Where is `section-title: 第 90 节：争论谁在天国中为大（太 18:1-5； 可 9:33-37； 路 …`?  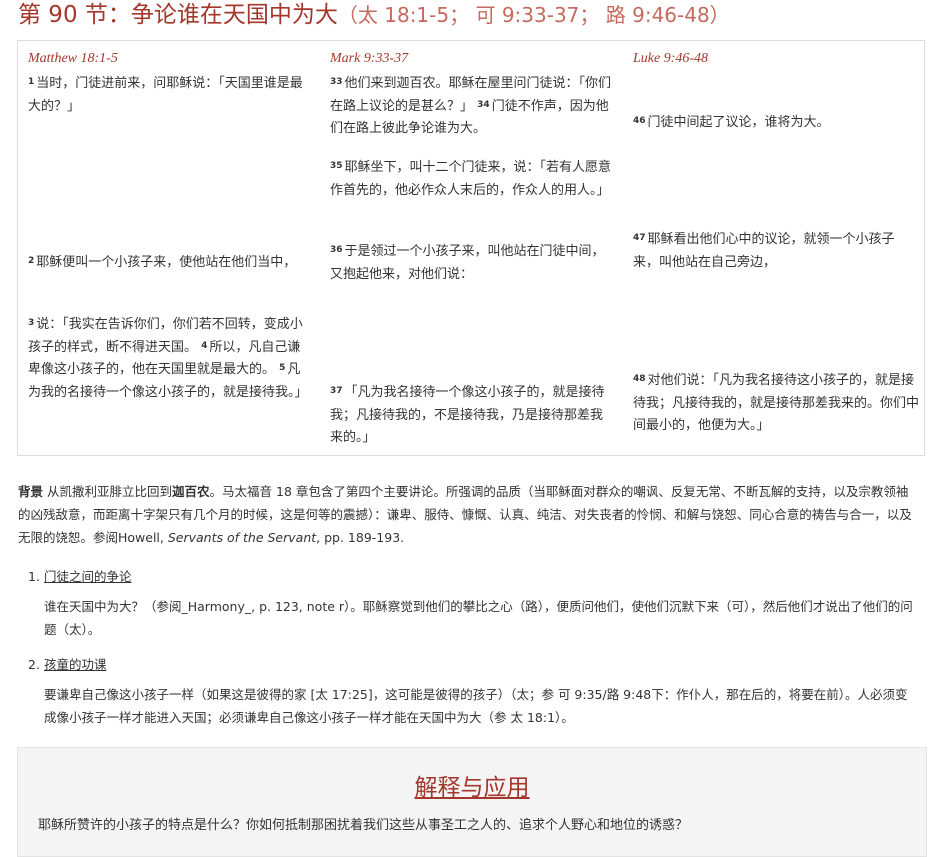
section-title: 第 90 节：争论谁在天国中为大（太 18:1-5； 可 9:33-37； 路 … is located at coordinates (473, 17).